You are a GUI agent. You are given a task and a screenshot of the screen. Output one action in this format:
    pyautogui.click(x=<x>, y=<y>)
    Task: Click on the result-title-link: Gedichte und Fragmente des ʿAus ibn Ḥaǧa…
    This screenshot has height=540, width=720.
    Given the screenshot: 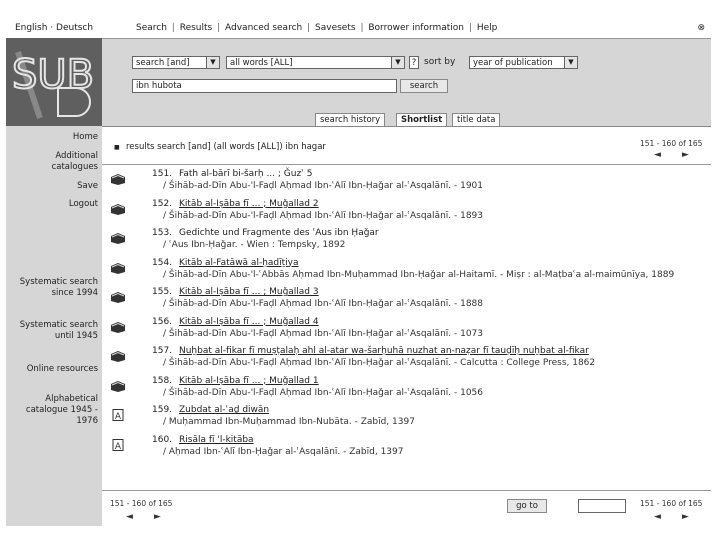 What is the action you would take?
    pyautogui.click(x=279, y=233)
    